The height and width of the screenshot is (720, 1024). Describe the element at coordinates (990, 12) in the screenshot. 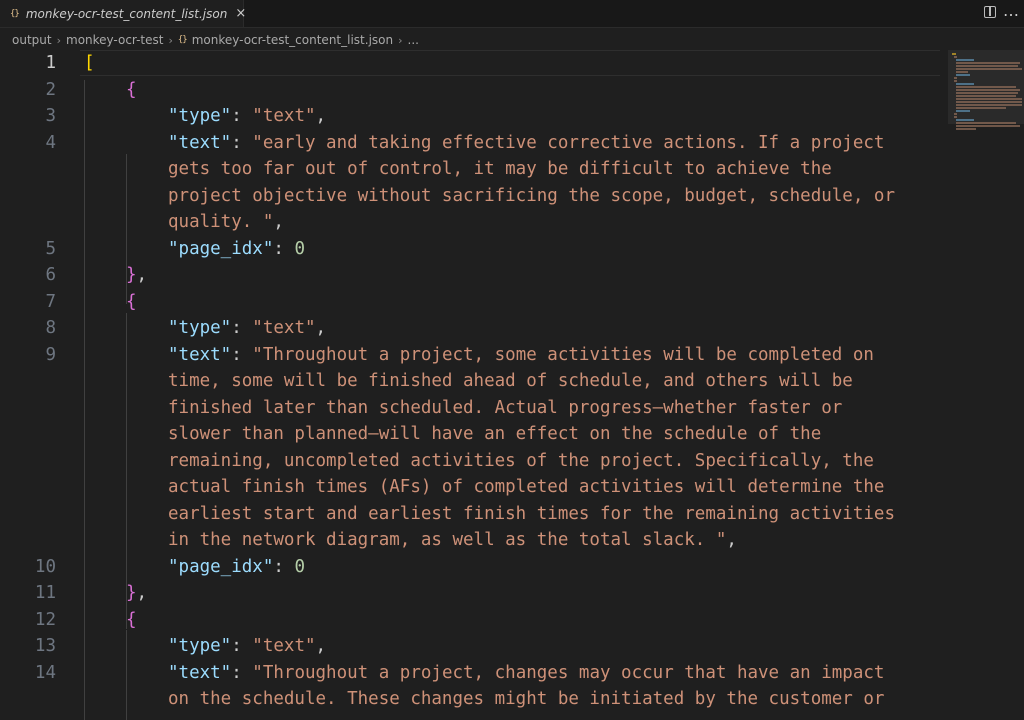

I see `split-editor-icon` at that location.